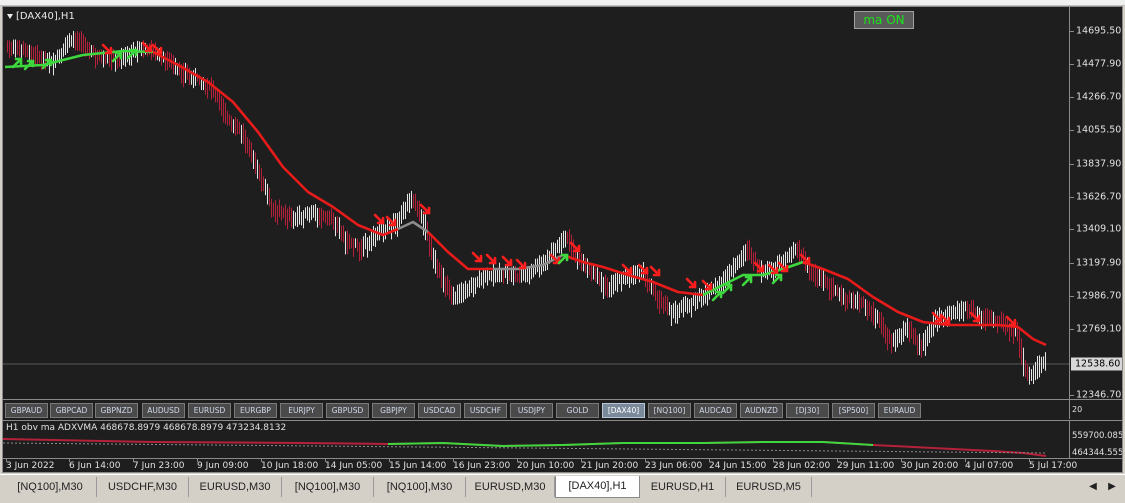  I want to click on symbol-button: GBPNZD, so click(116, 410).